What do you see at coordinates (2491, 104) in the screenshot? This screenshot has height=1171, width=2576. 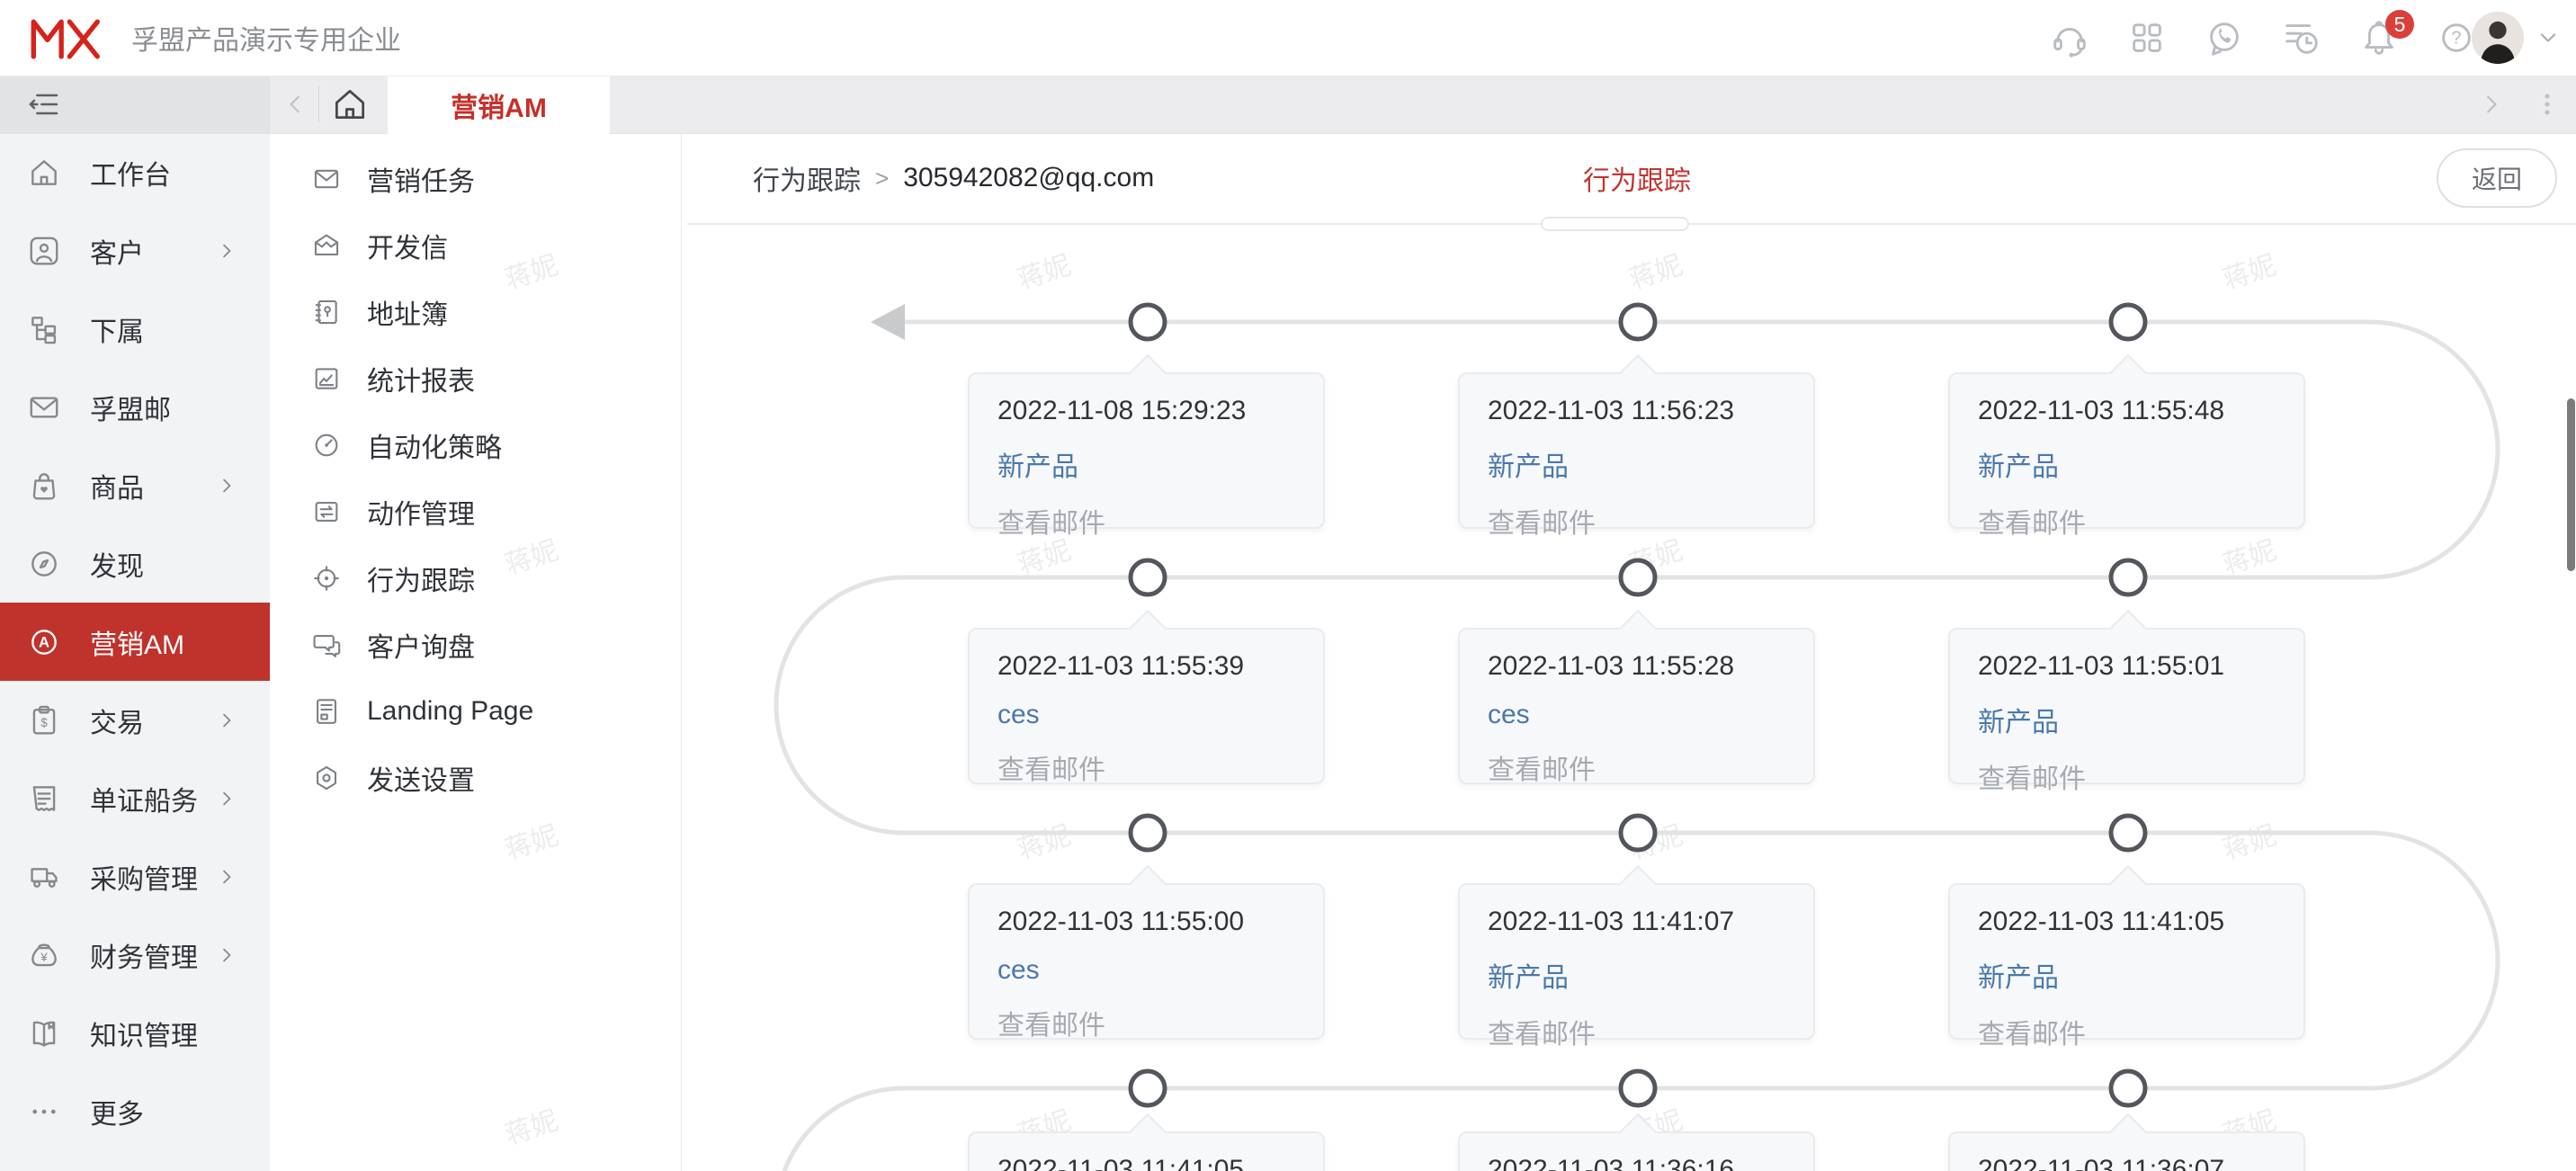 I see `tabs-scroll-right-icon` at bounding box center [2491, 104].